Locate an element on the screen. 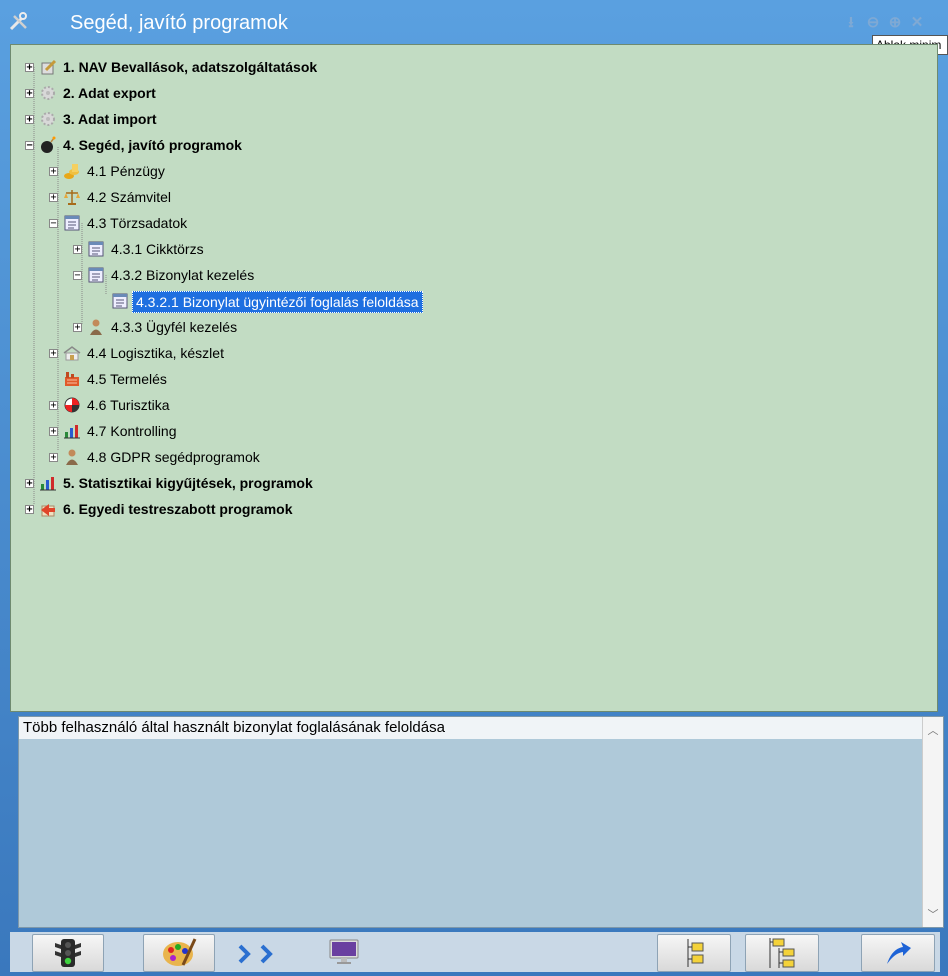 Image resolution: width=948 pixels, height=976 pixels. traffic-light-button is located at coordinates (68, 953).